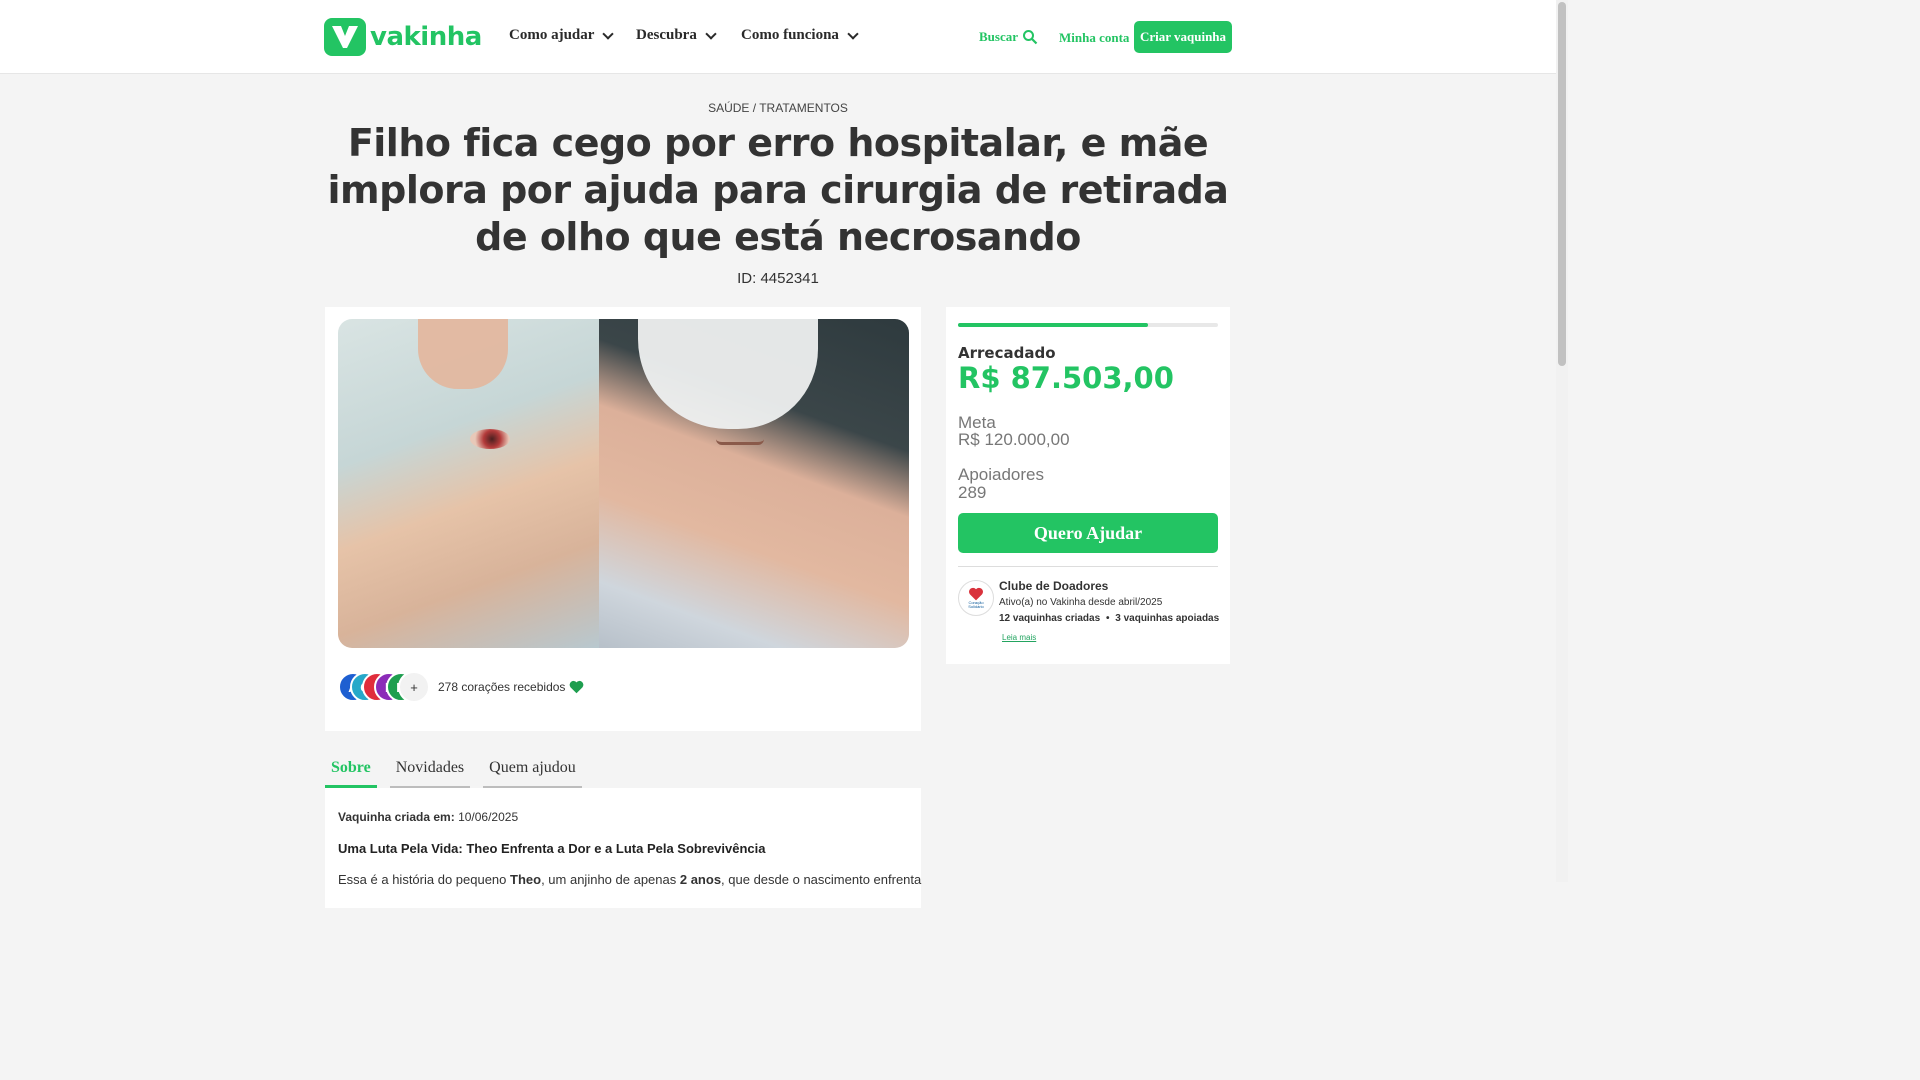 The height and width of the screenshot is (1080, 1920). Describe the element at coordinates (623, 483) in the screenshot. I see `campaign-photo` at that location.